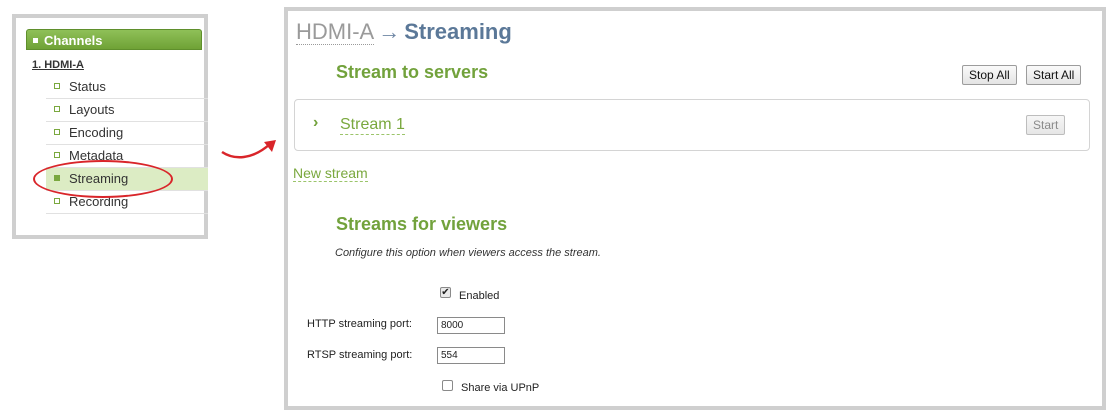 The width and height of the screenshot is (1111, 414). What do you see at coordinates (127, 110) in the screenshot?
I see `sidebar-item-layouts: Layouts` at bounding box center [127, 110].